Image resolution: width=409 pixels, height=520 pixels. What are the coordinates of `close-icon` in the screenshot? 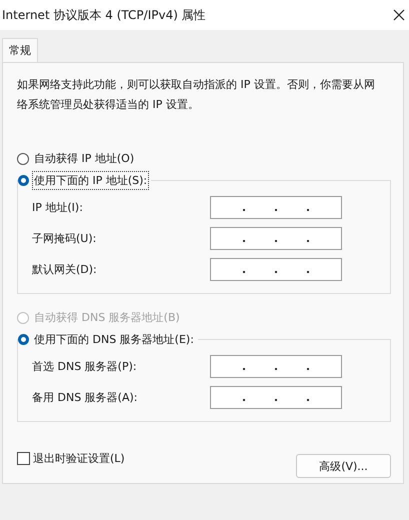 It's located at (399, 15).